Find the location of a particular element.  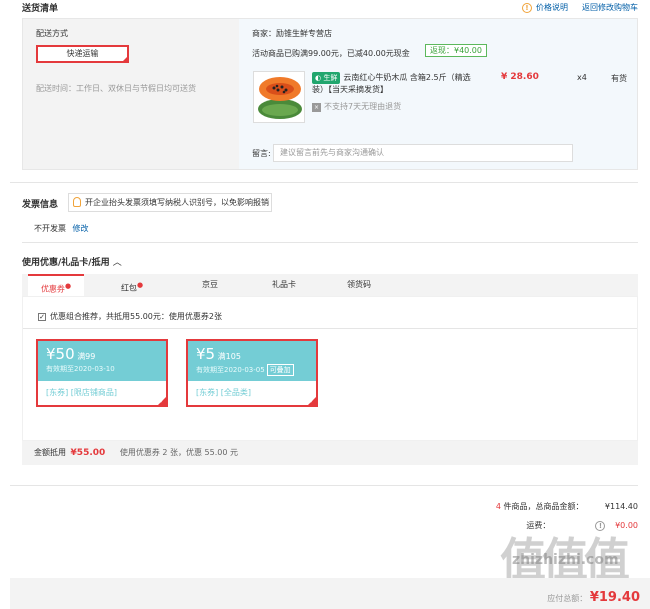

product-price: ¥ 28.60 is located at coordinates (520, 77).